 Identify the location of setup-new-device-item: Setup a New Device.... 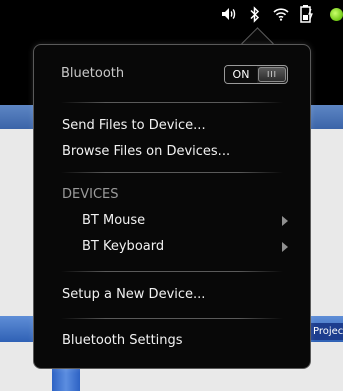
(133, 294).